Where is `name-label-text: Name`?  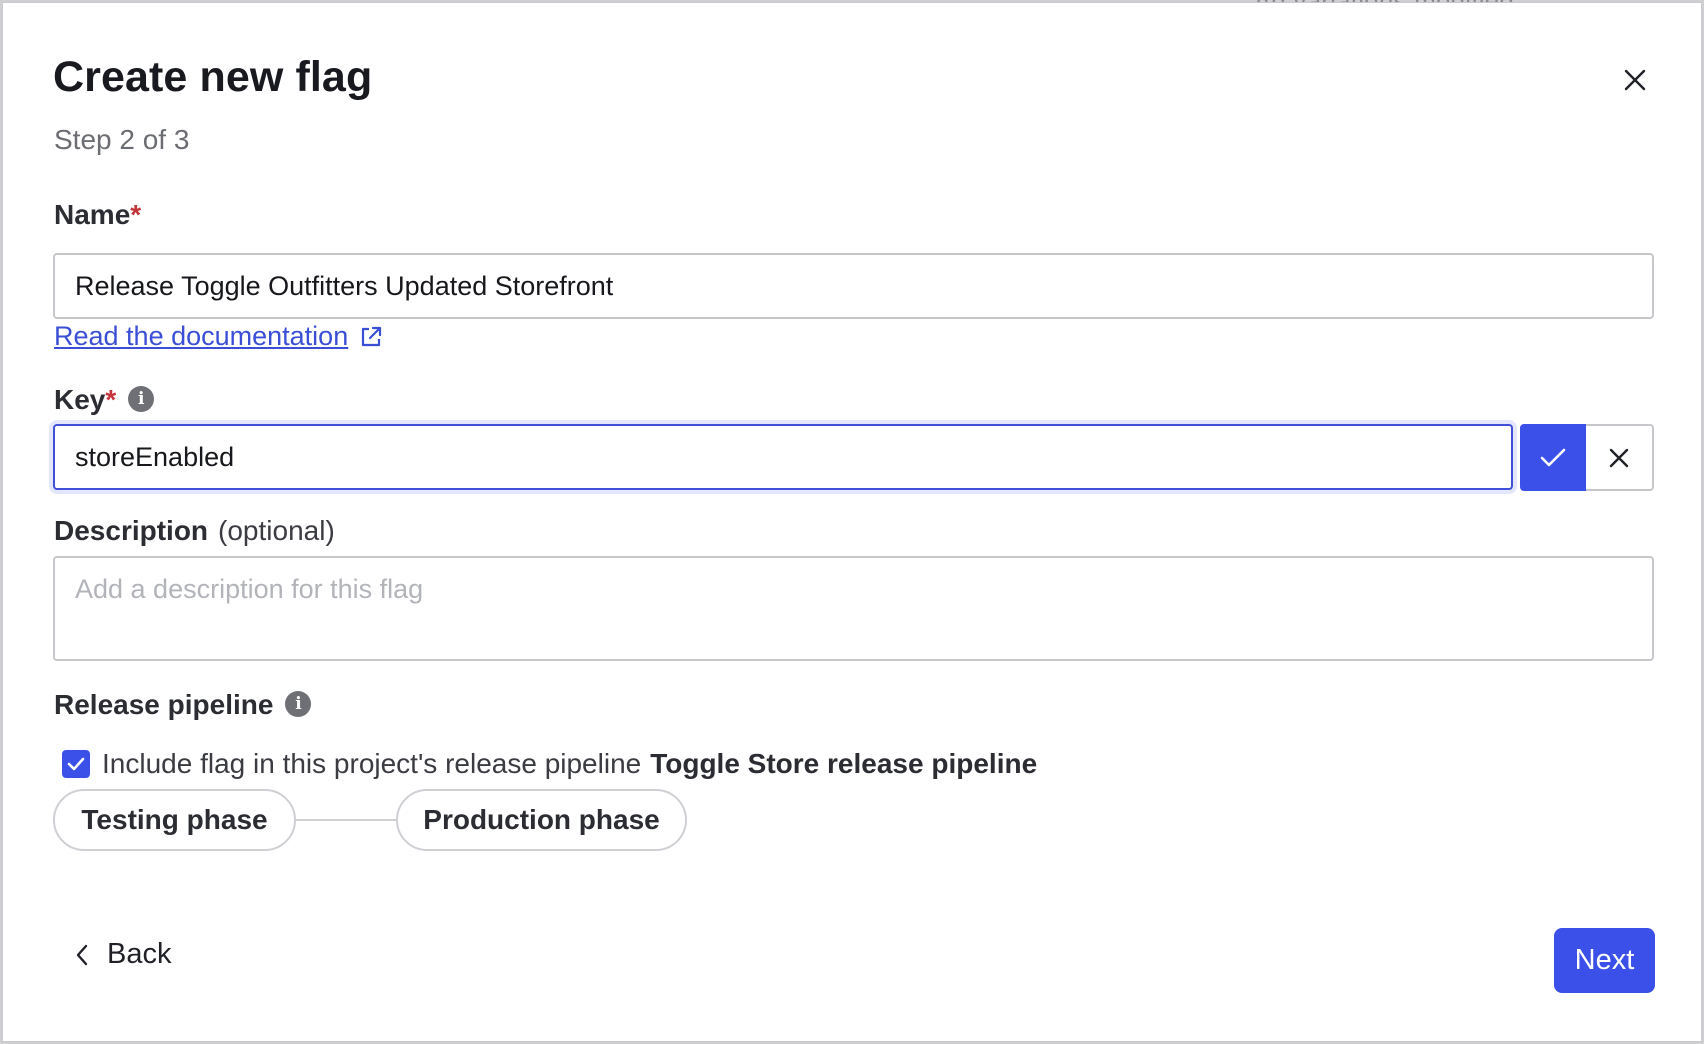 name-label-text: Name is located at coordinates (92, 214).